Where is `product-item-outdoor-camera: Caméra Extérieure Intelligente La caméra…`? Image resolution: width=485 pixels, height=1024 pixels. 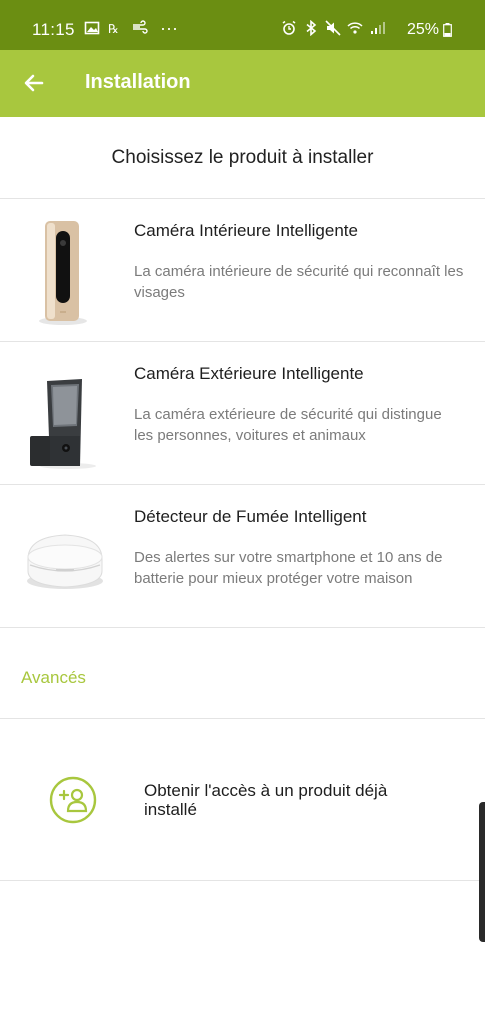 product-item-outdoor-camera: Caméra Extérieure Intelligente La caméra… is located at coordinates (242, 413).